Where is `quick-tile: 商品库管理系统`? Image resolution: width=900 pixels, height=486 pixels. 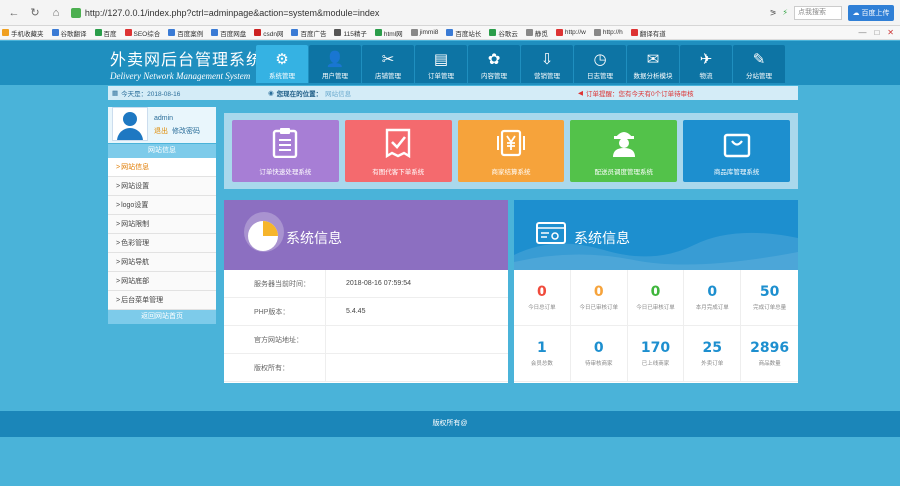
quick-tile: 商品库管理系统 is located at coordinates (736, 151).